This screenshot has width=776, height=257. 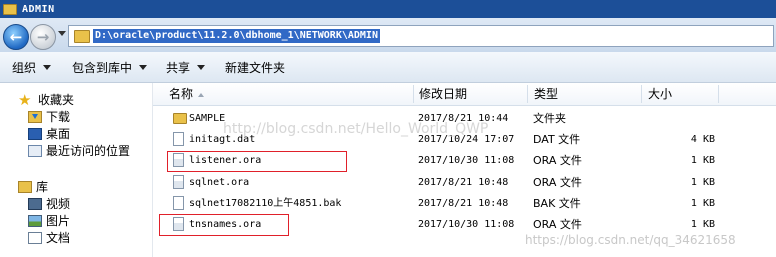 I want to click on sidebar-item-pictures: 图片, so click(x=49, y=220).